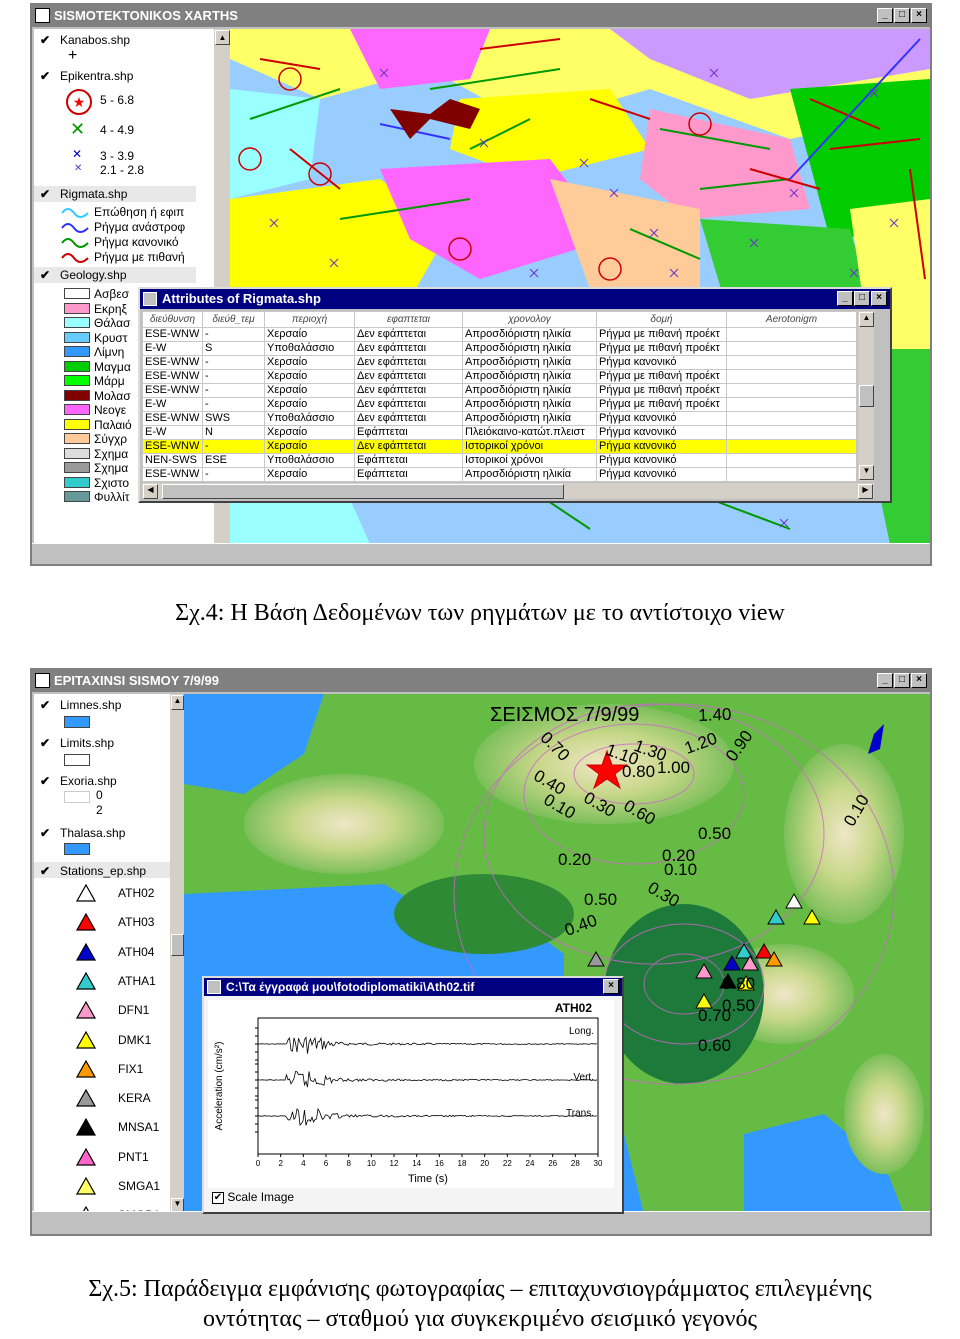  What do you see at coordinates (862, 298) in the screenshot?
I see `attr-maximize-button: □` at bounding box center [862, 298].